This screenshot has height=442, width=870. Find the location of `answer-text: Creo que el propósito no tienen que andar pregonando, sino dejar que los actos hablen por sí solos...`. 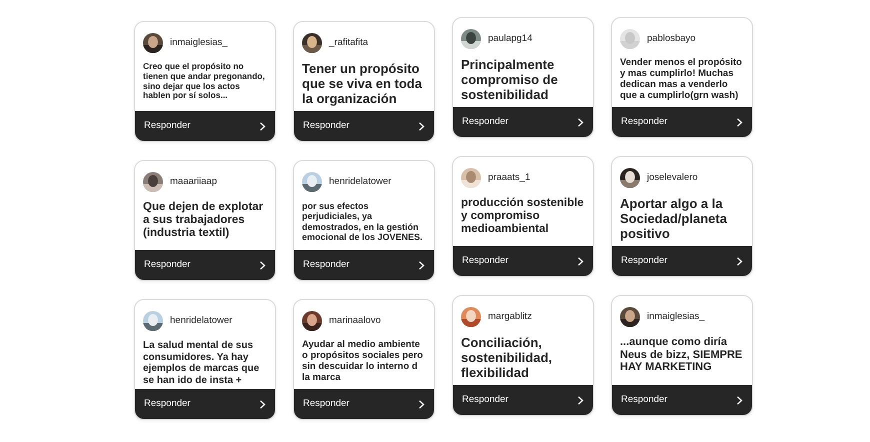

answer-text: Creo que el propósito no tienen que andar pregonando, sino dejar que los actos hablen por sí solos... is located at coordinates (204, 82).